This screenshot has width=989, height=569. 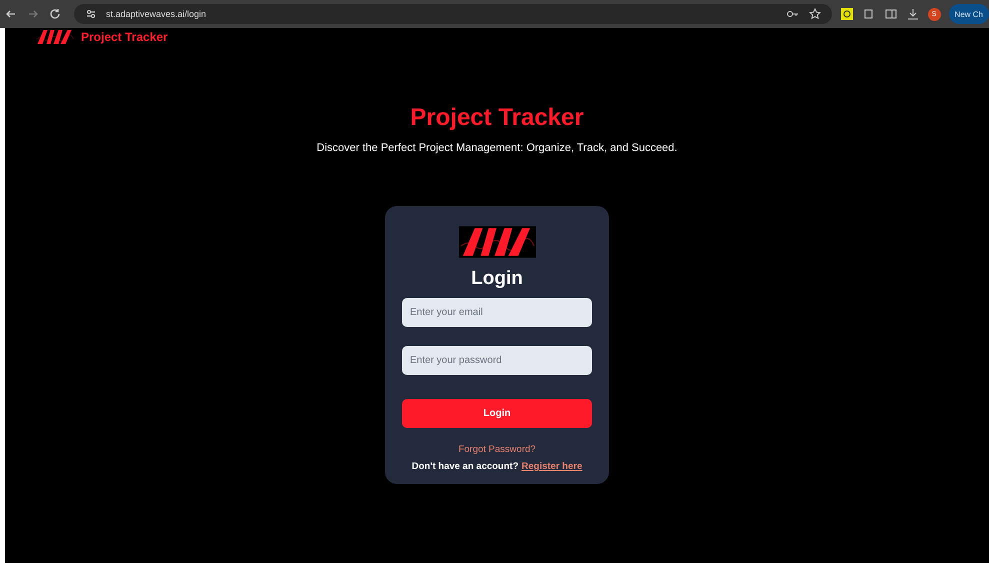 What do you see at coordinates (497, 148) in the screenshot?
I see `tagline: Discover the Perfect Project Management: Organize, Track, and Succeed.` at bounding box center [497, 148].